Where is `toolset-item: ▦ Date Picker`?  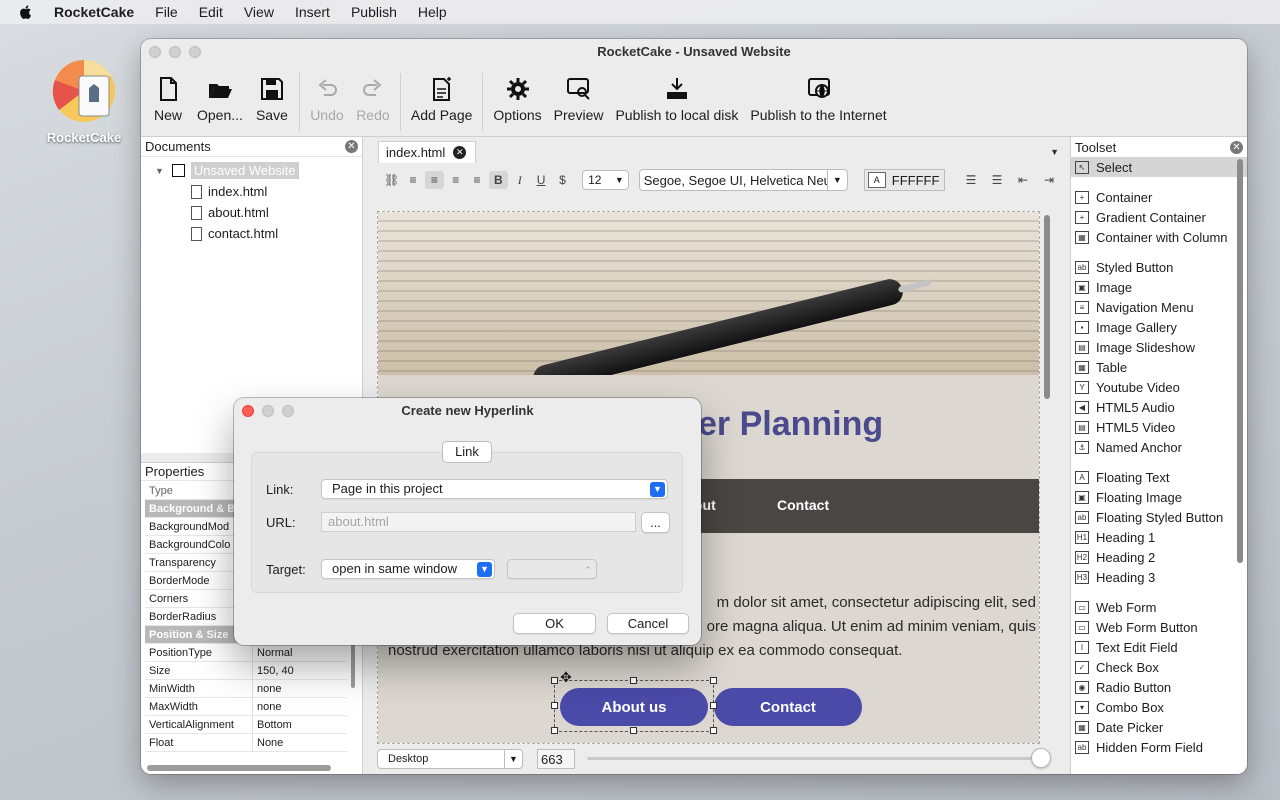
toolset-item: ▦ Date Picker is located at coordinates (1159, 727).